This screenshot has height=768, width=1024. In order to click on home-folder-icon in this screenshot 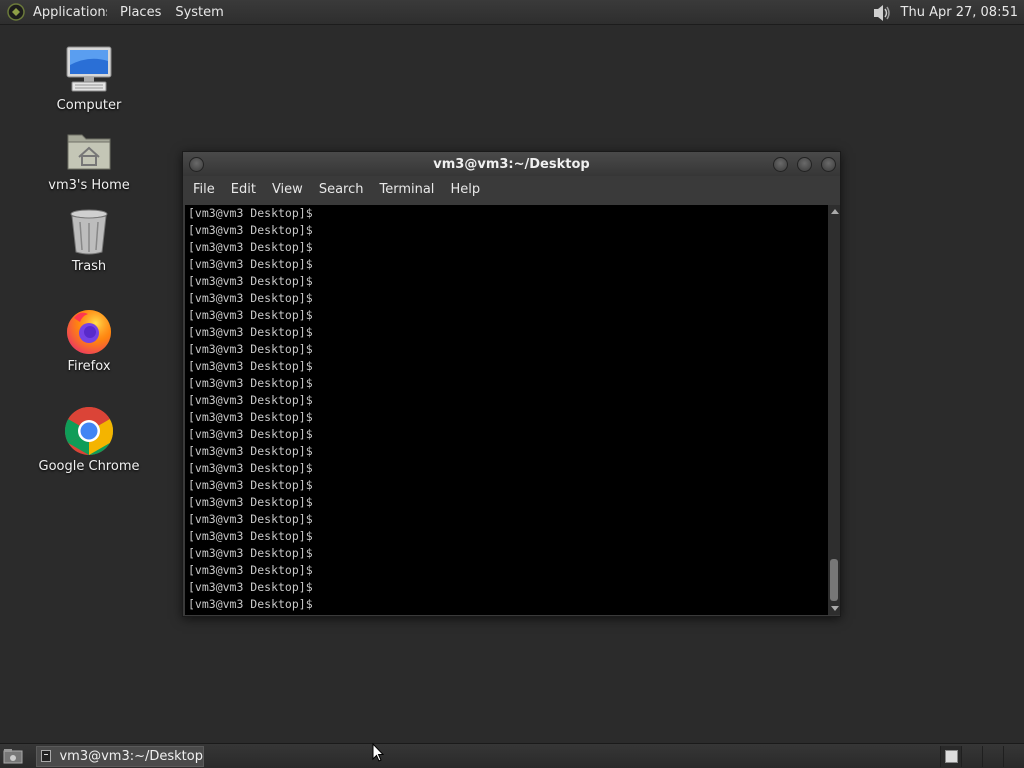, I will do `click(89, 152)`.